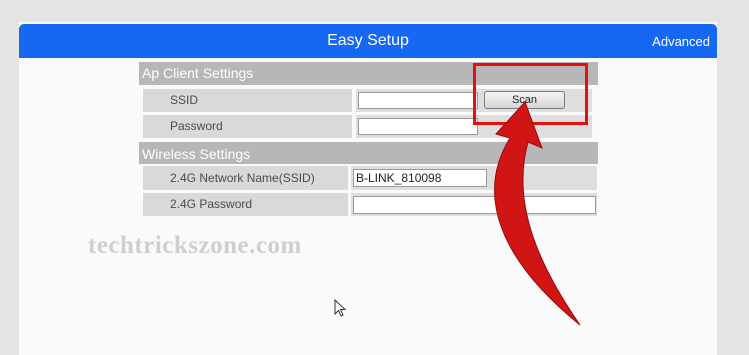 The width and height of the screenshot is (749, 355). I want to click on network-name-input, so click(420, 178).